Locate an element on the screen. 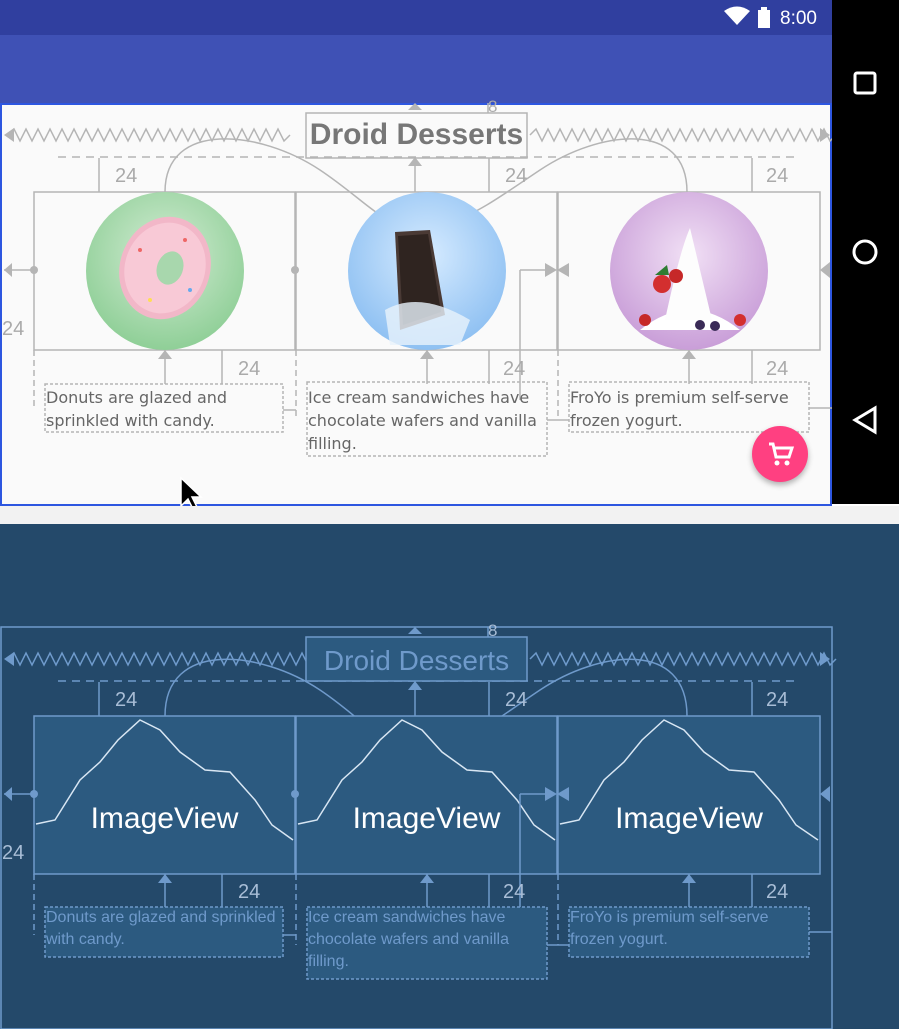  bp-text-margin-1: 24 is located at coordinates (249, 892).